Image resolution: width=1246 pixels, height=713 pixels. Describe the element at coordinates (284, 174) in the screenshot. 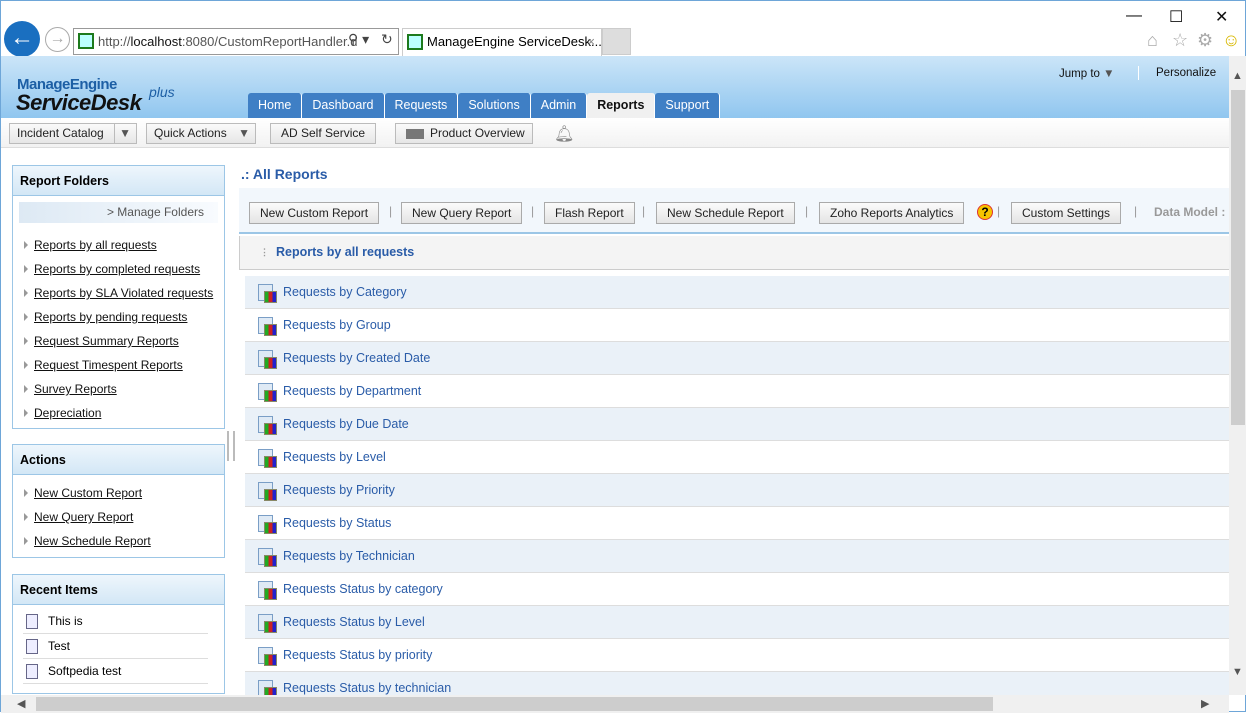

I see `page-title: .: All Reports` at that location.